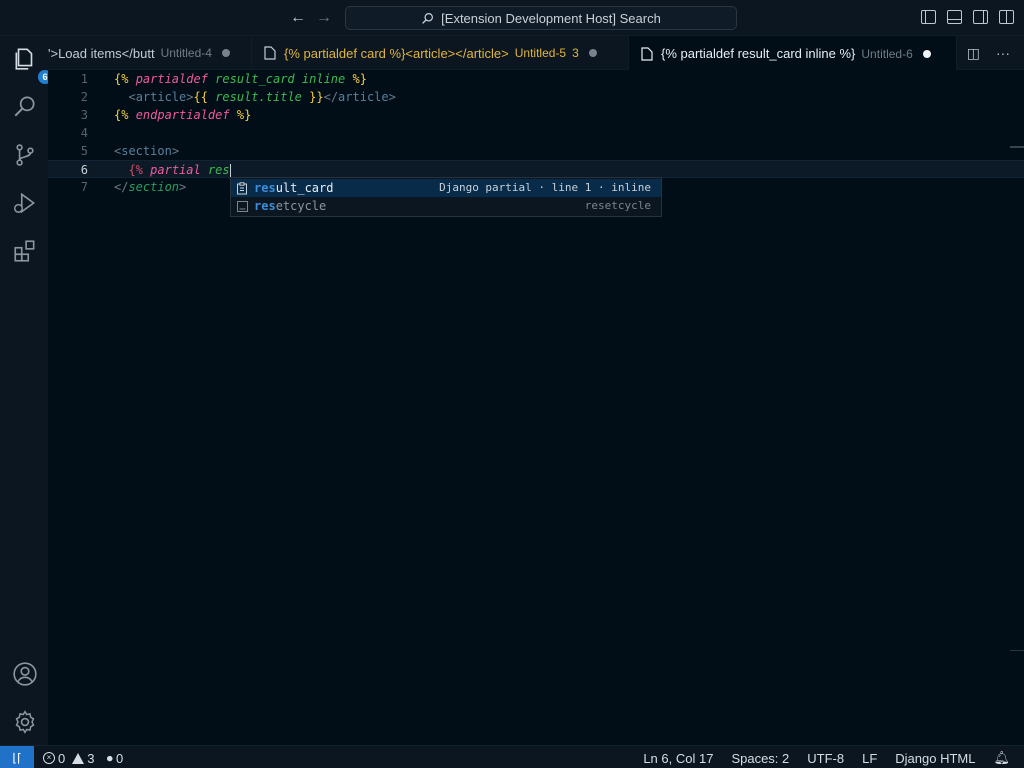 This screenshot has width=1024, height=768. What do you see at coordinates (240, 79) in the screenshot?
I see `line-content: {% partialdef result_card inline %}` at bounding box center [240, 79].